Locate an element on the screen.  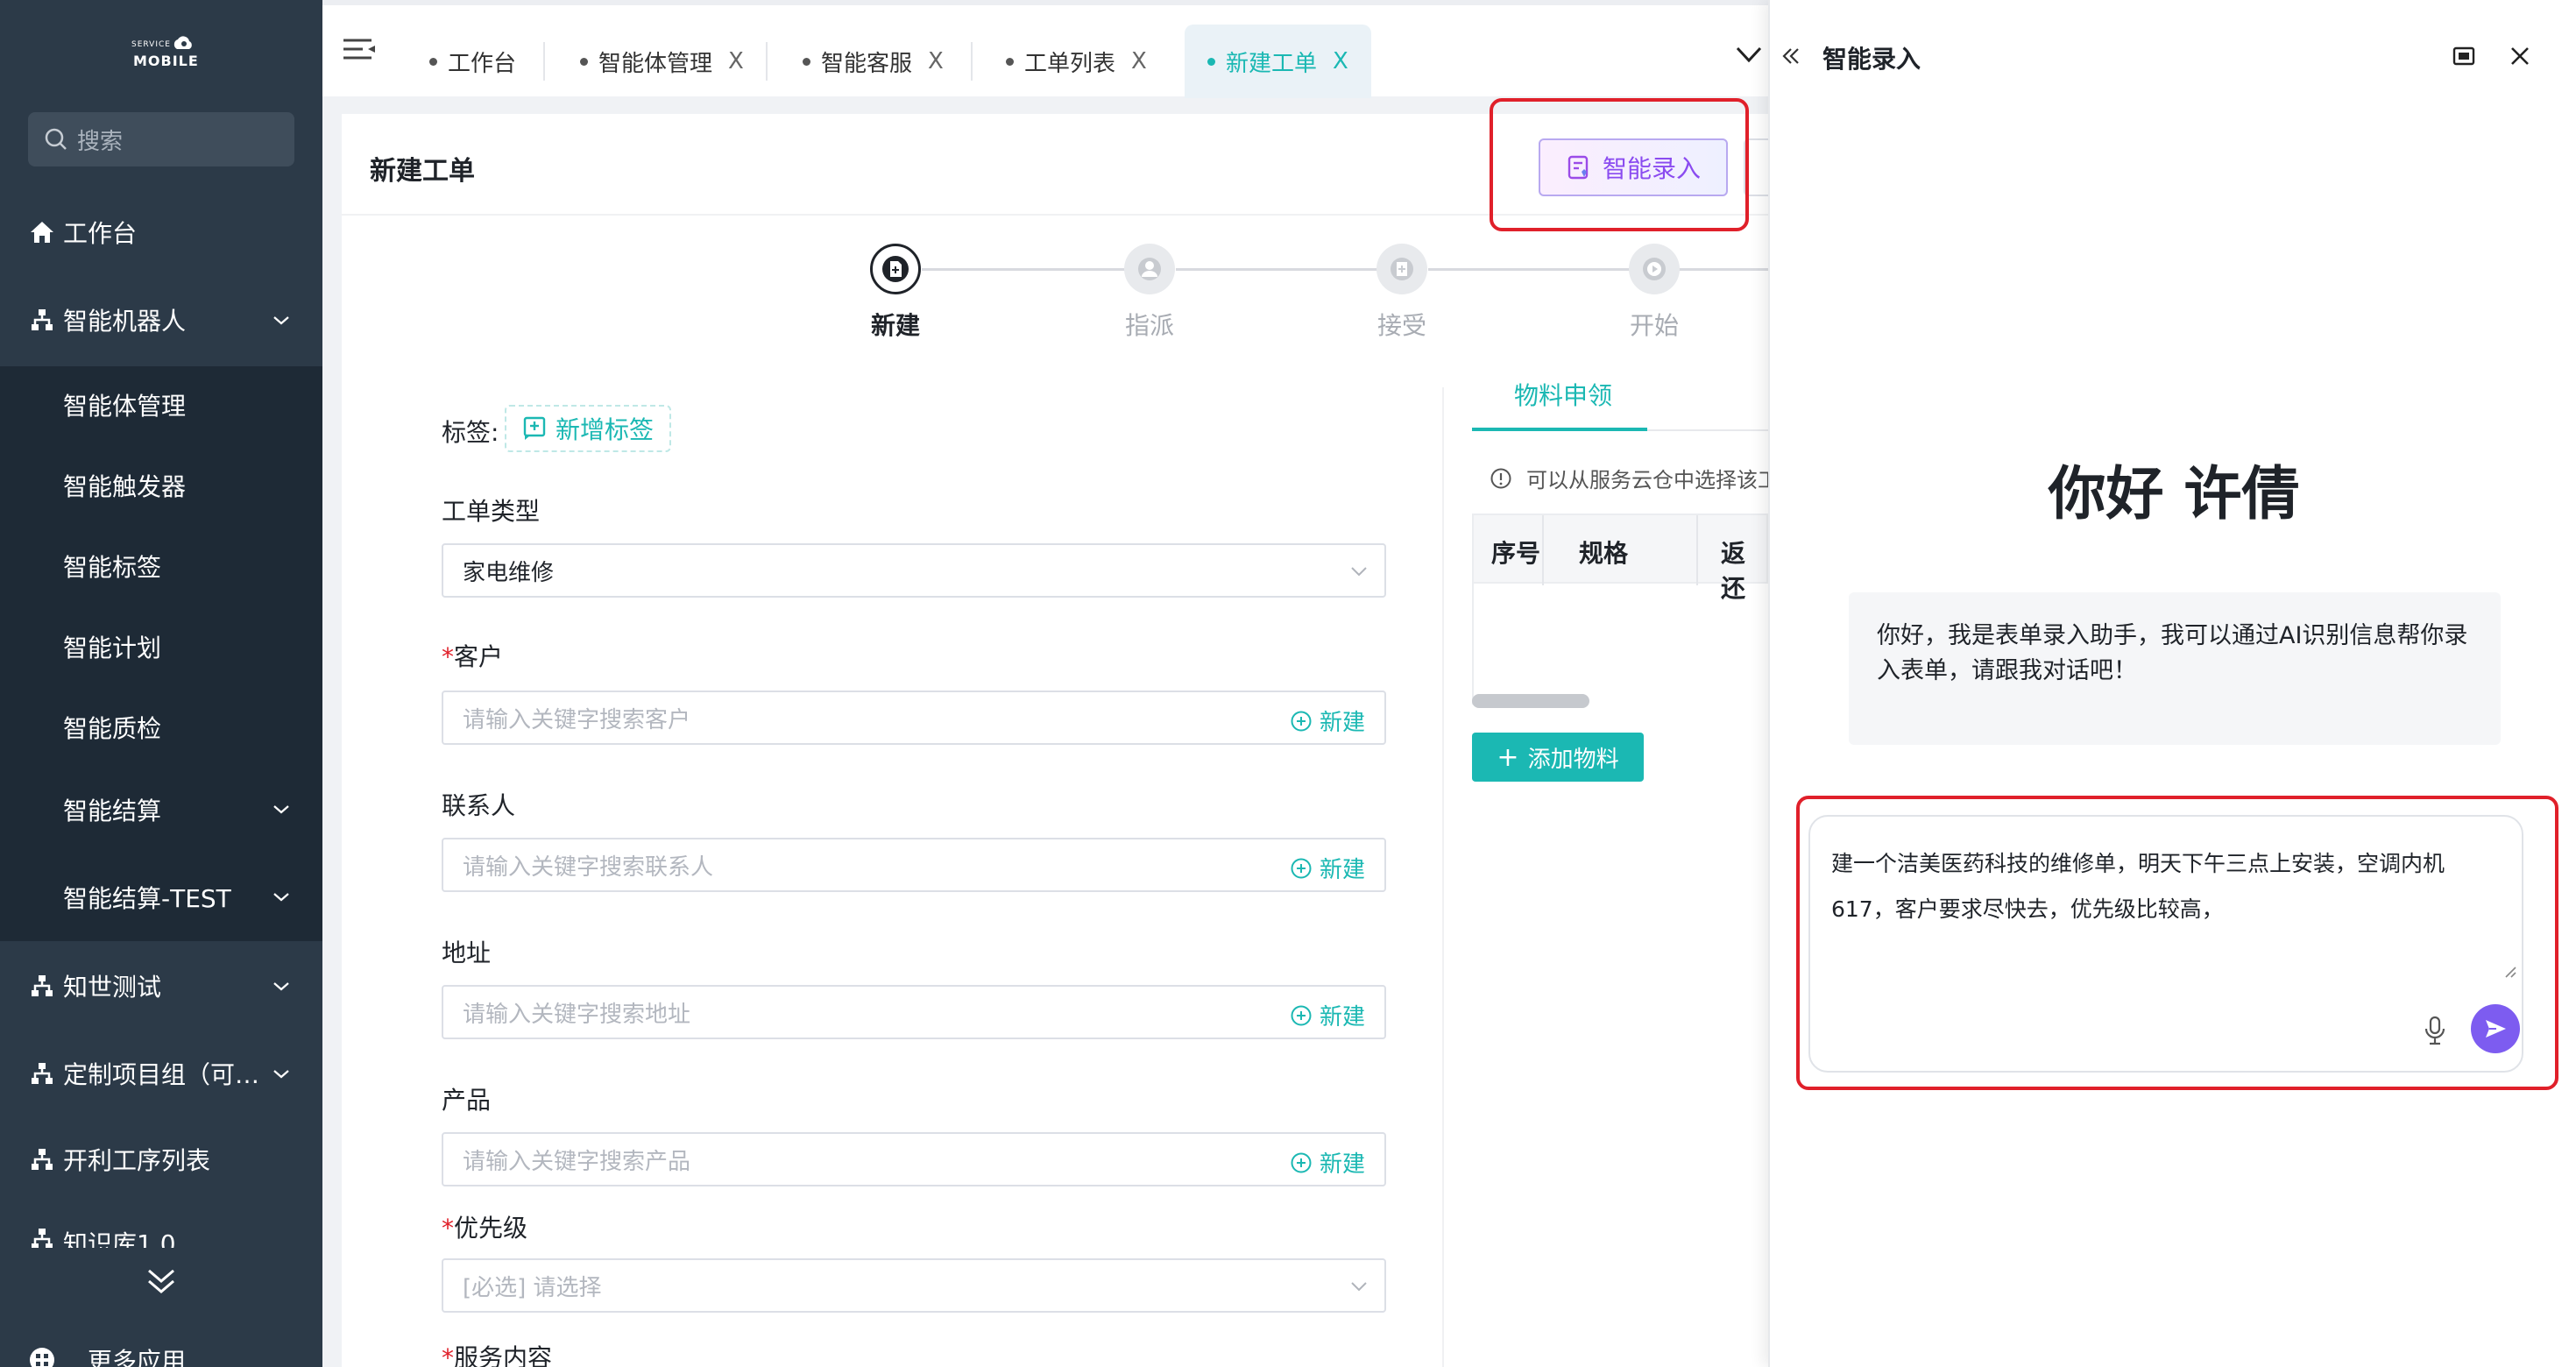
add-material-button: + 添加物料 is located at coordinates (1558, 757).